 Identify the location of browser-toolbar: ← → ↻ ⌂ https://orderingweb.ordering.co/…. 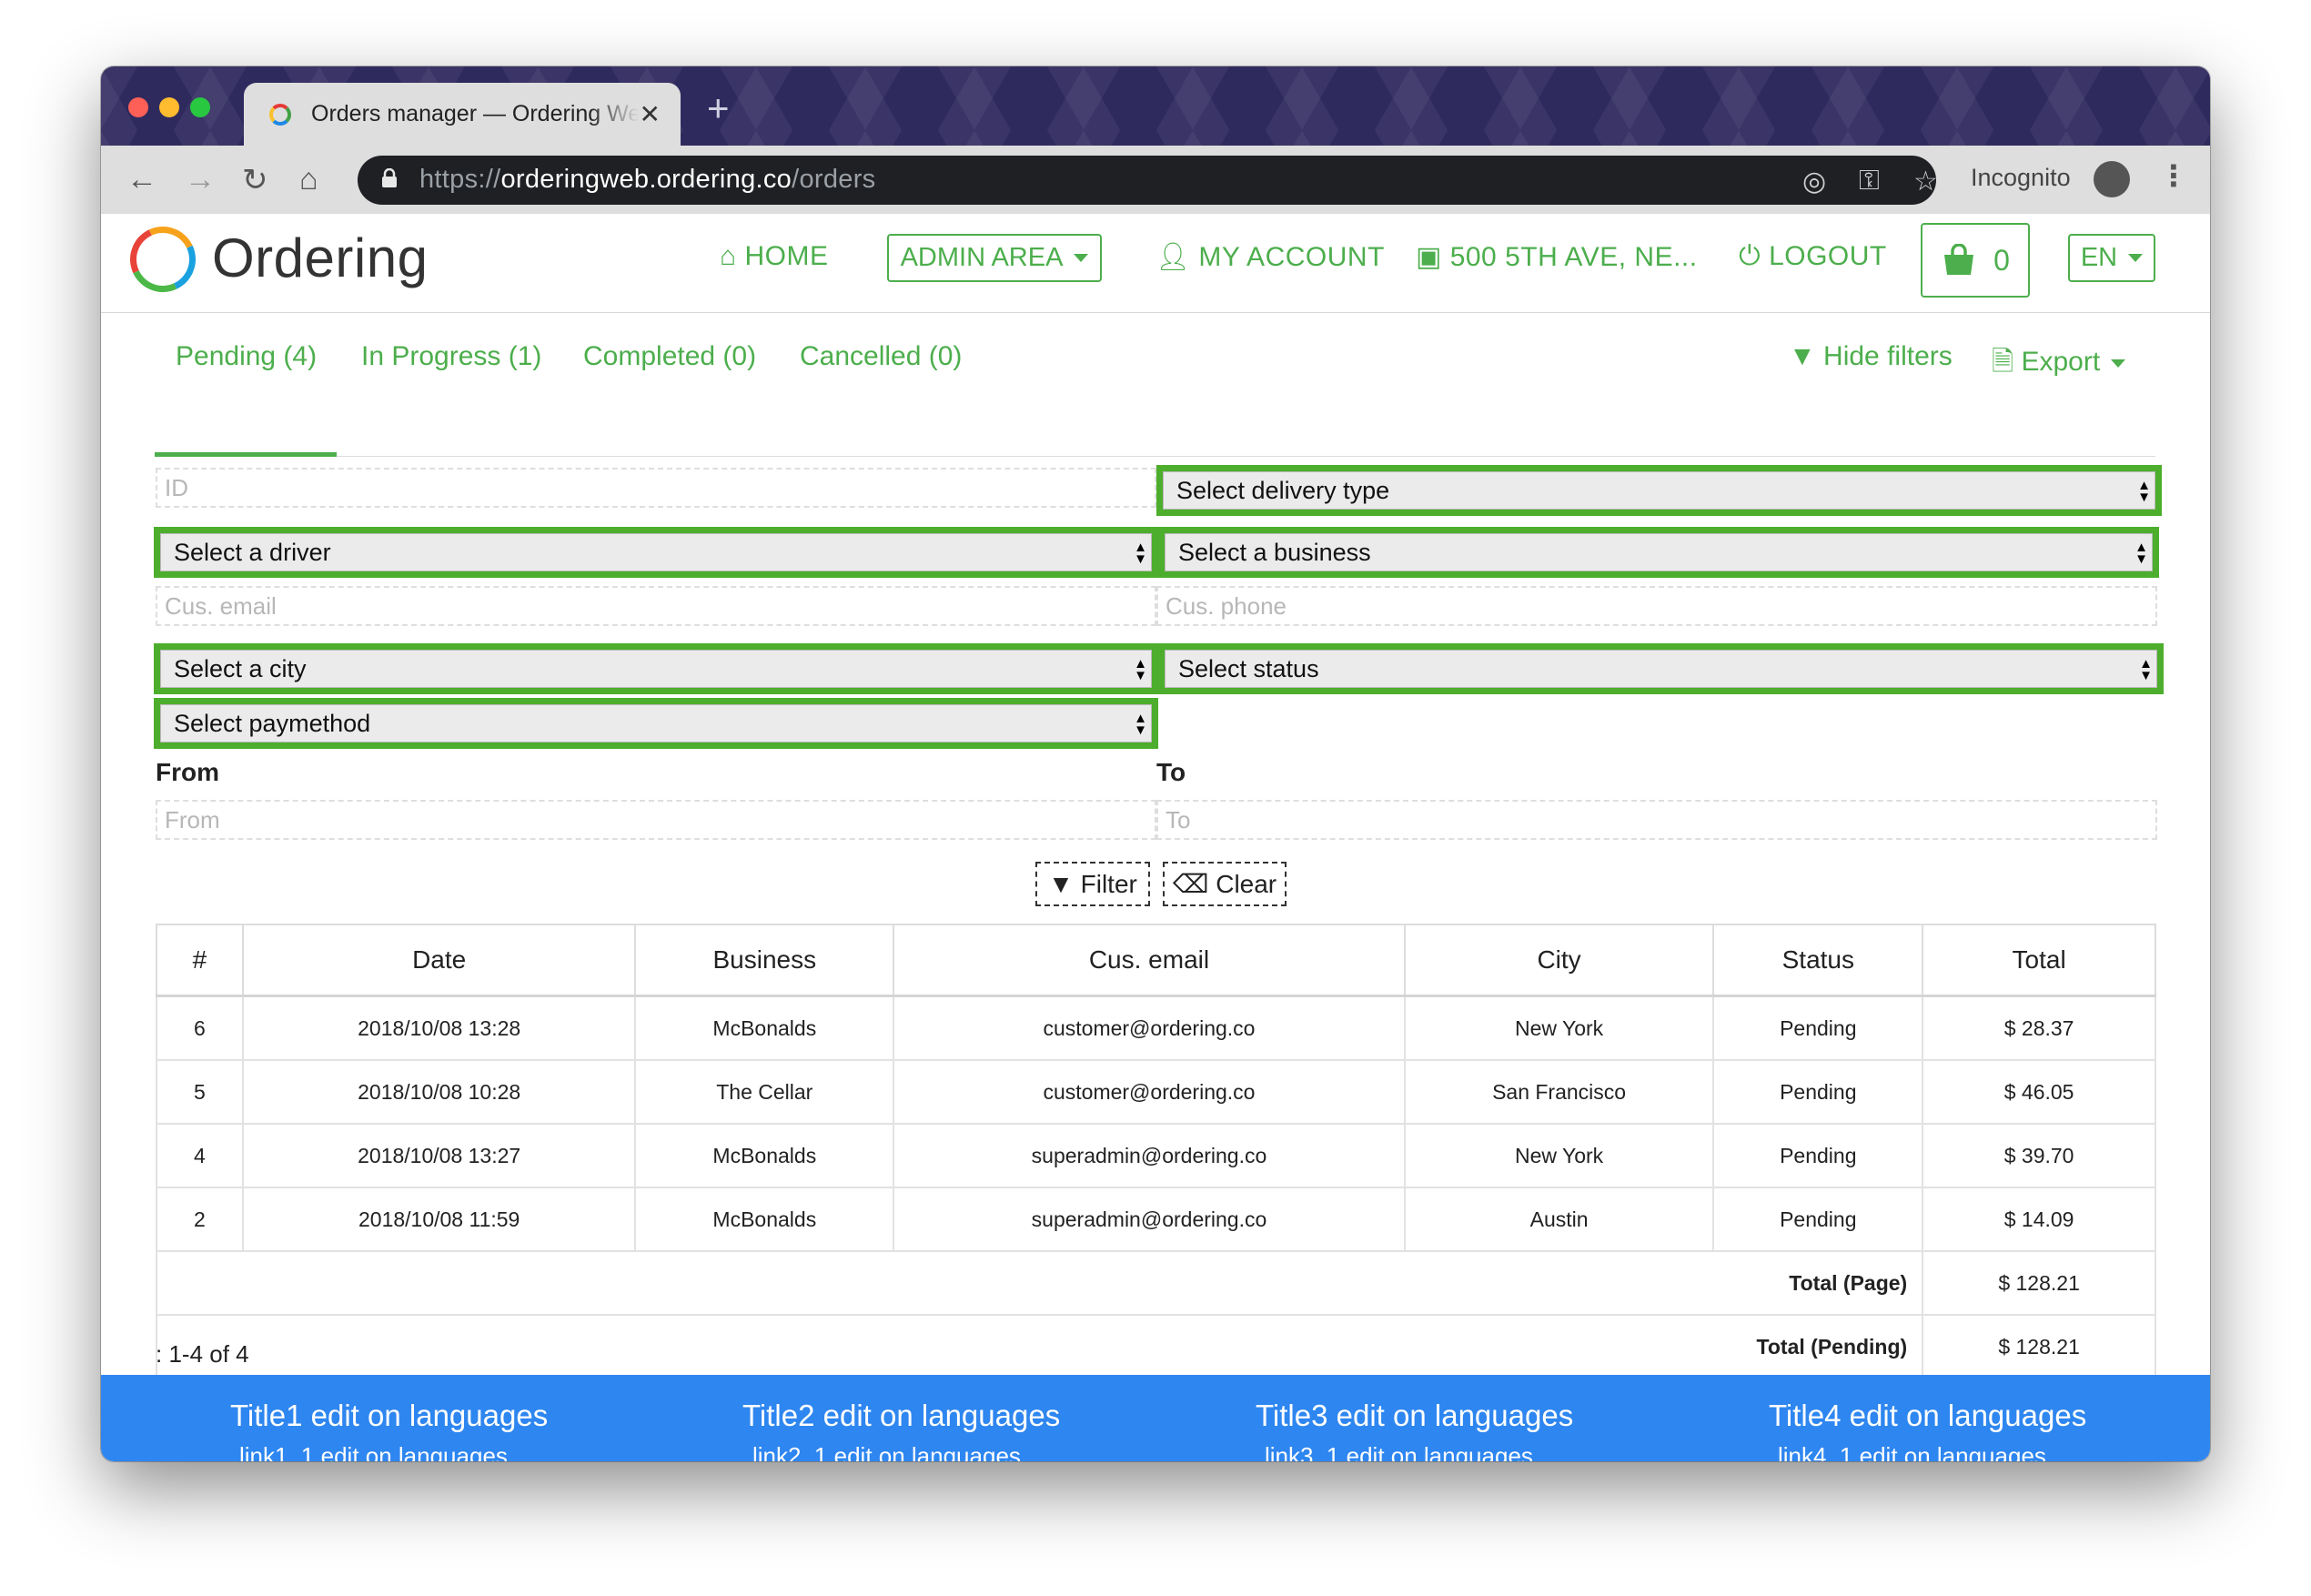
(1155, 180).